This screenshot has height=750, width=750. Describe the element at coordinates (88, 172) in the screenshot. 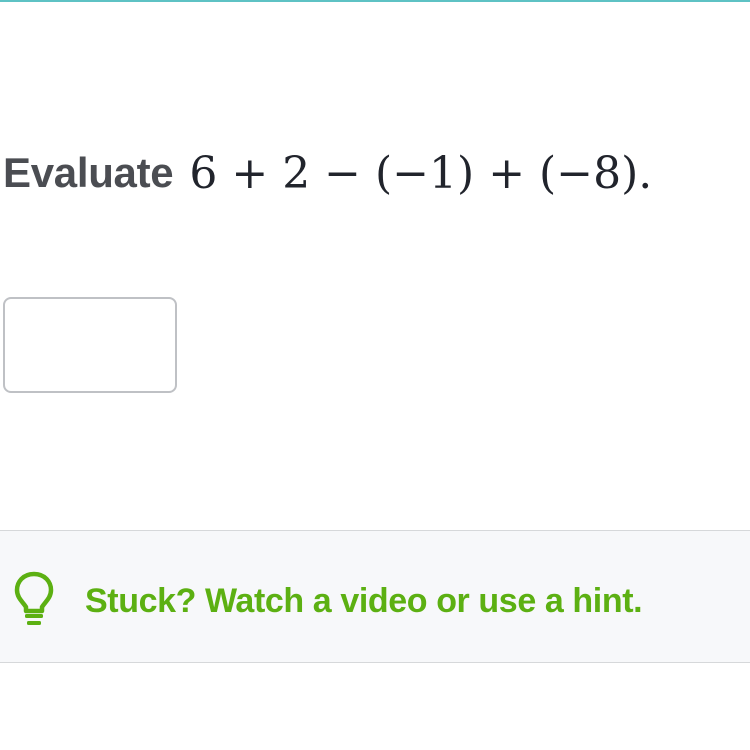

I see `question-prompt-word: Evaluate` at that location.